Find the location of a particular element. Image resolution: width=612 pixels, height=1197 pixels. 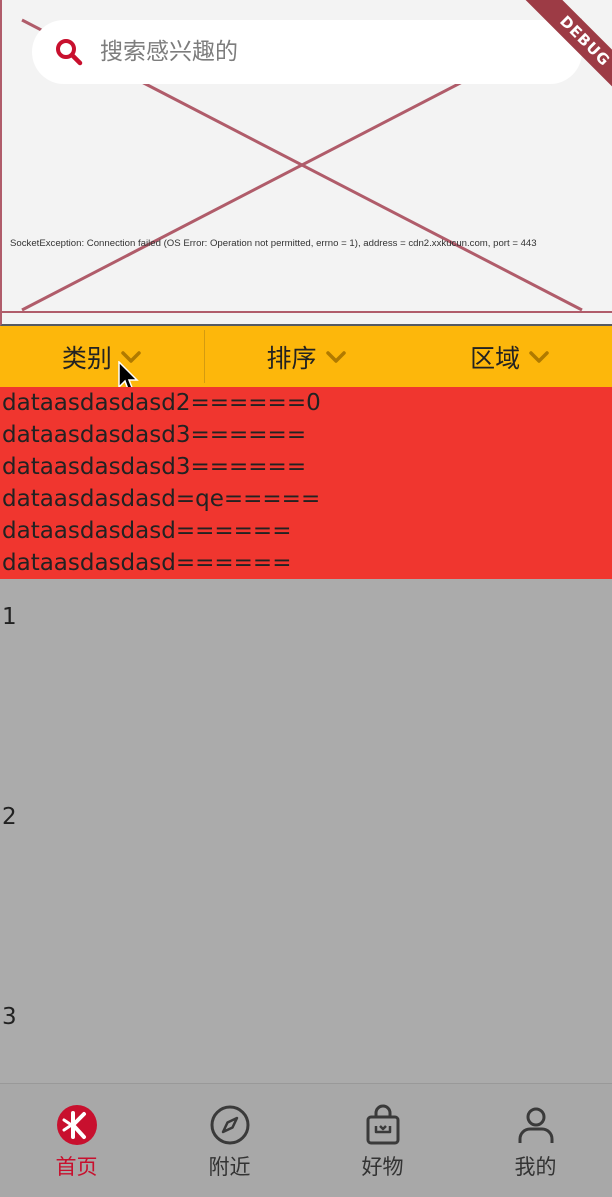

nav-label-goods: 好物 is located at coordinates (382, 1167).